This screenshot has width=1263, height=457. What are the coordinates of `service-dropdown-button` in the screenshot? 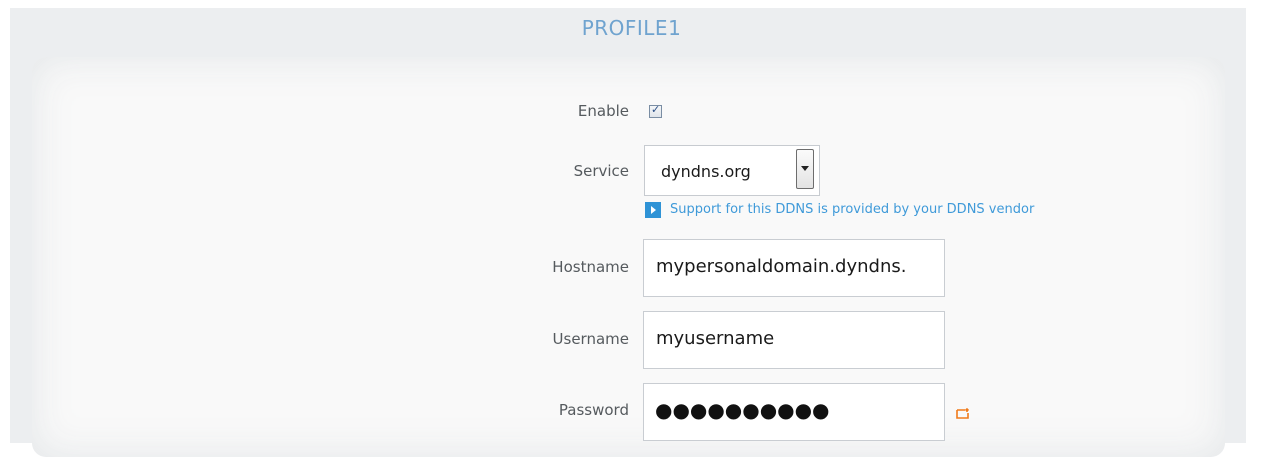 It's located at (805, 169).